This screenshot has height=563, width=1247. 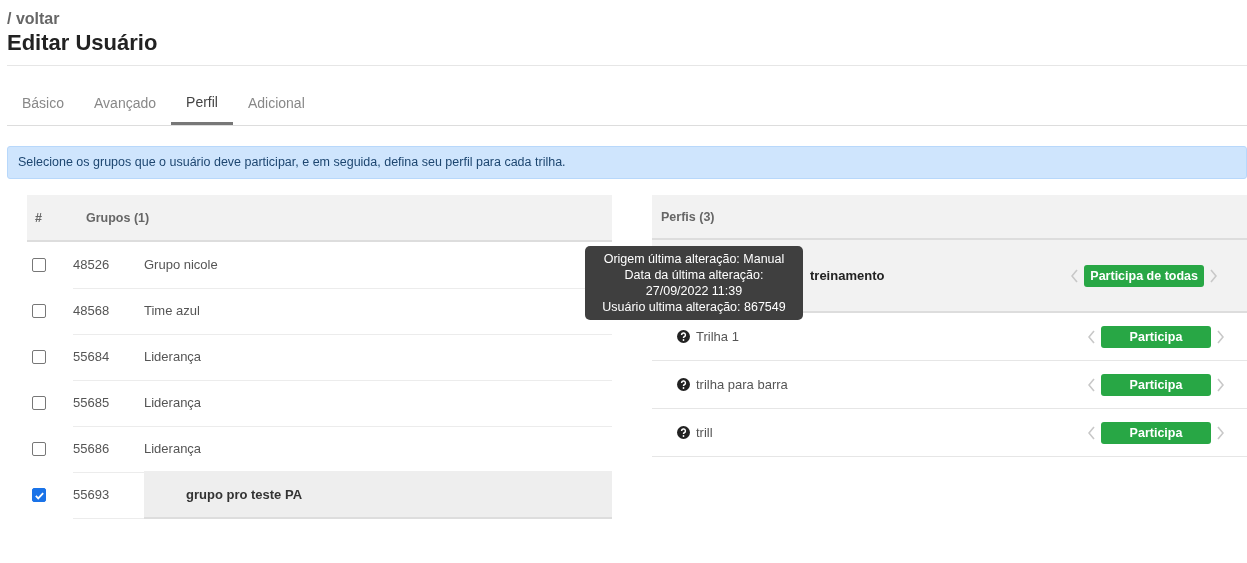 I want to click on page-title: Editar Usuário, so click(x=83, y=43).